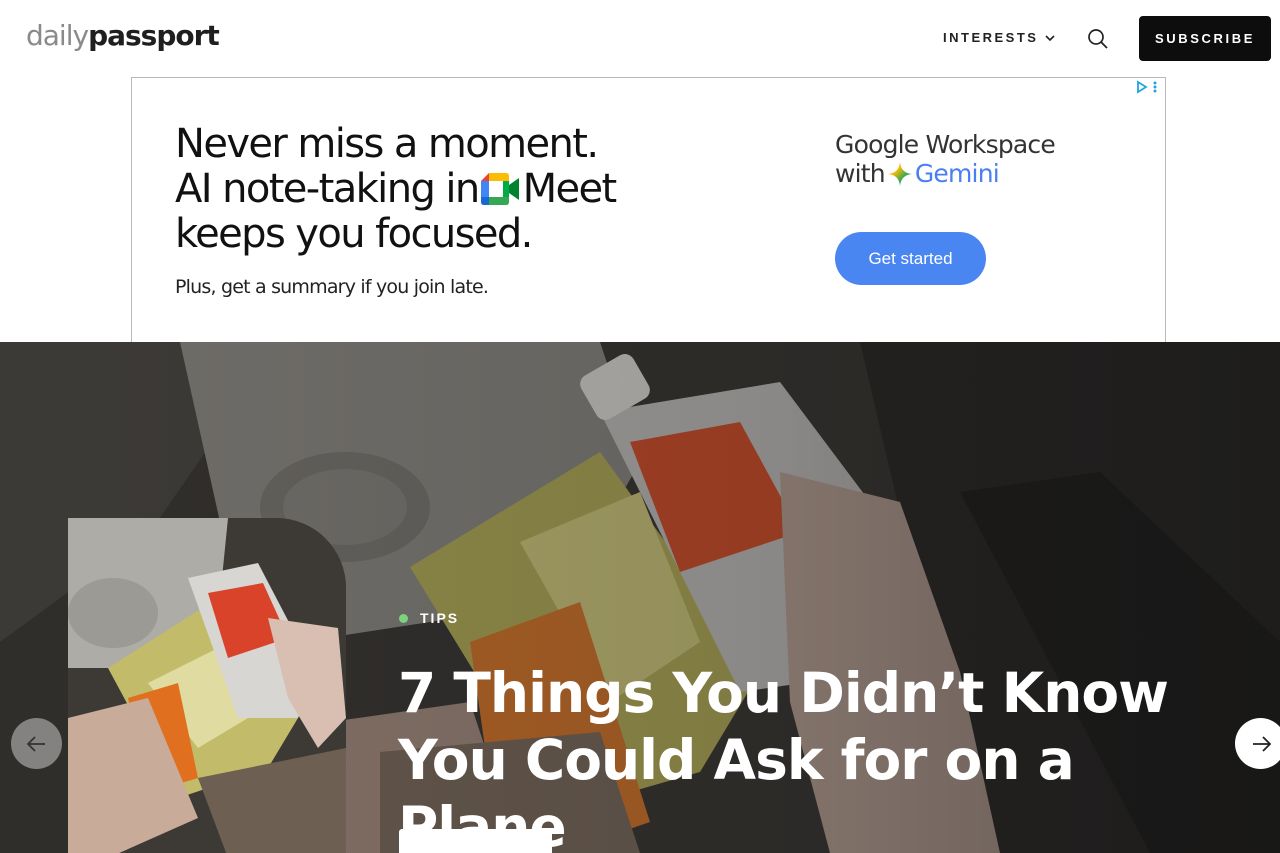  I want to click on chevron-down-icon, so click(1050, 37).